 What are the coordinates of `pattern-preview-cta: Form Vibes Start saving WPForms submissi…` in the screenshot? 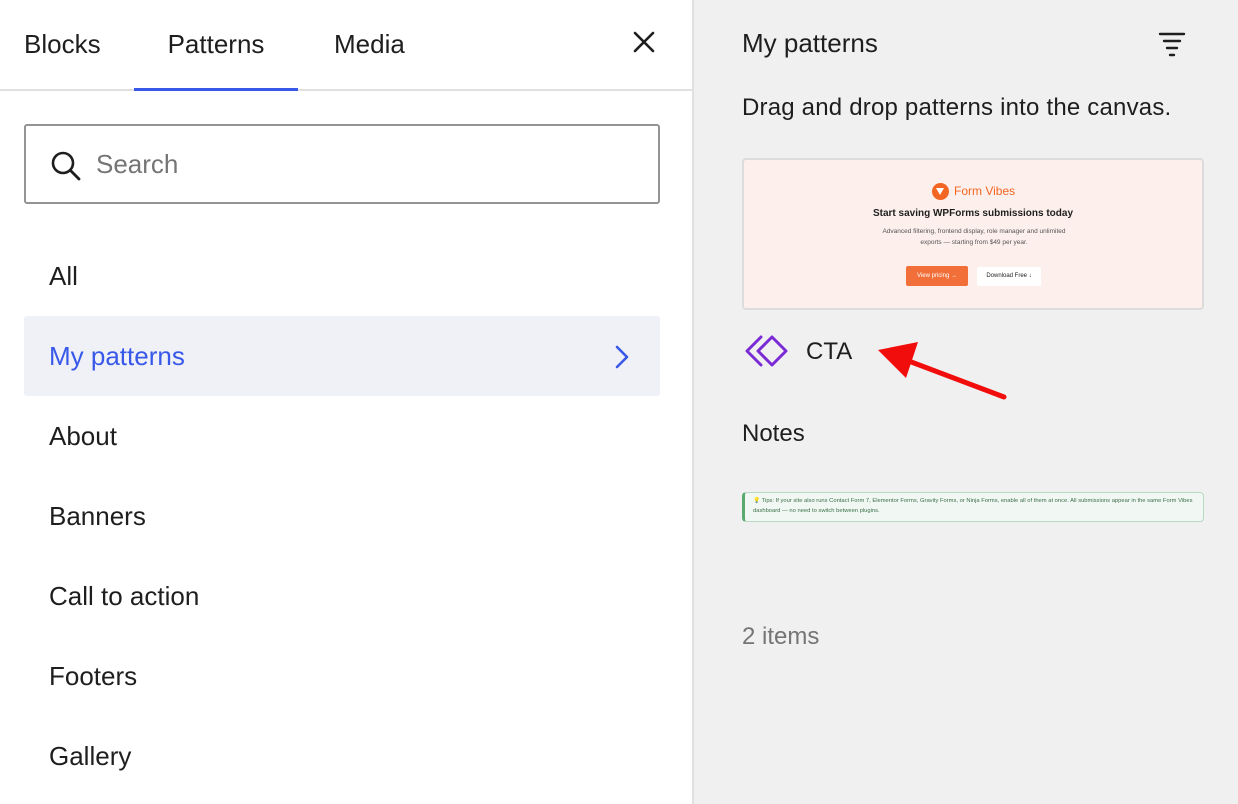 It's located at (973, 234).